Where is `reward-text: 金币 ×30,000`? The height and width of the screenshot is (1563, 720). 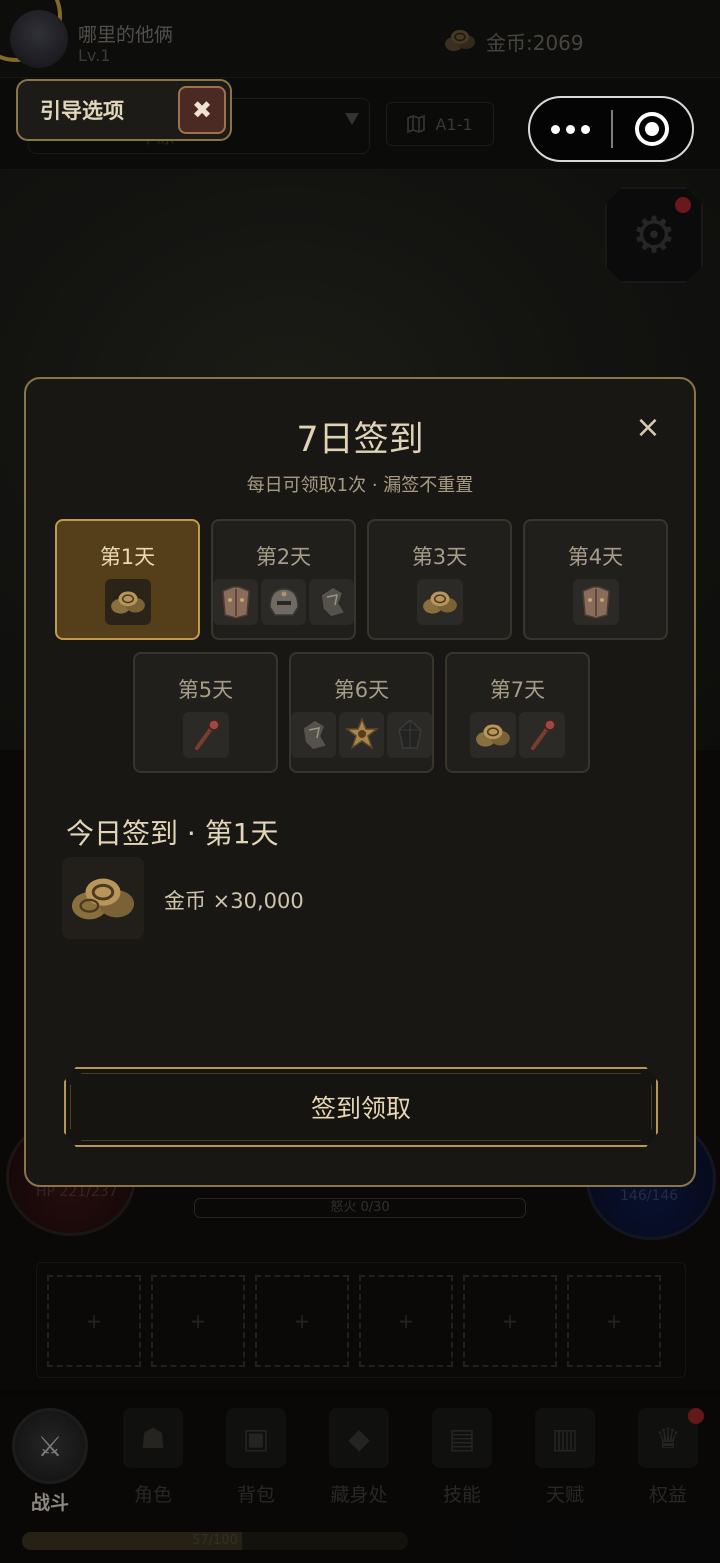
reward-text: 金币 ×30,000 is located at coordinates (234, 901).